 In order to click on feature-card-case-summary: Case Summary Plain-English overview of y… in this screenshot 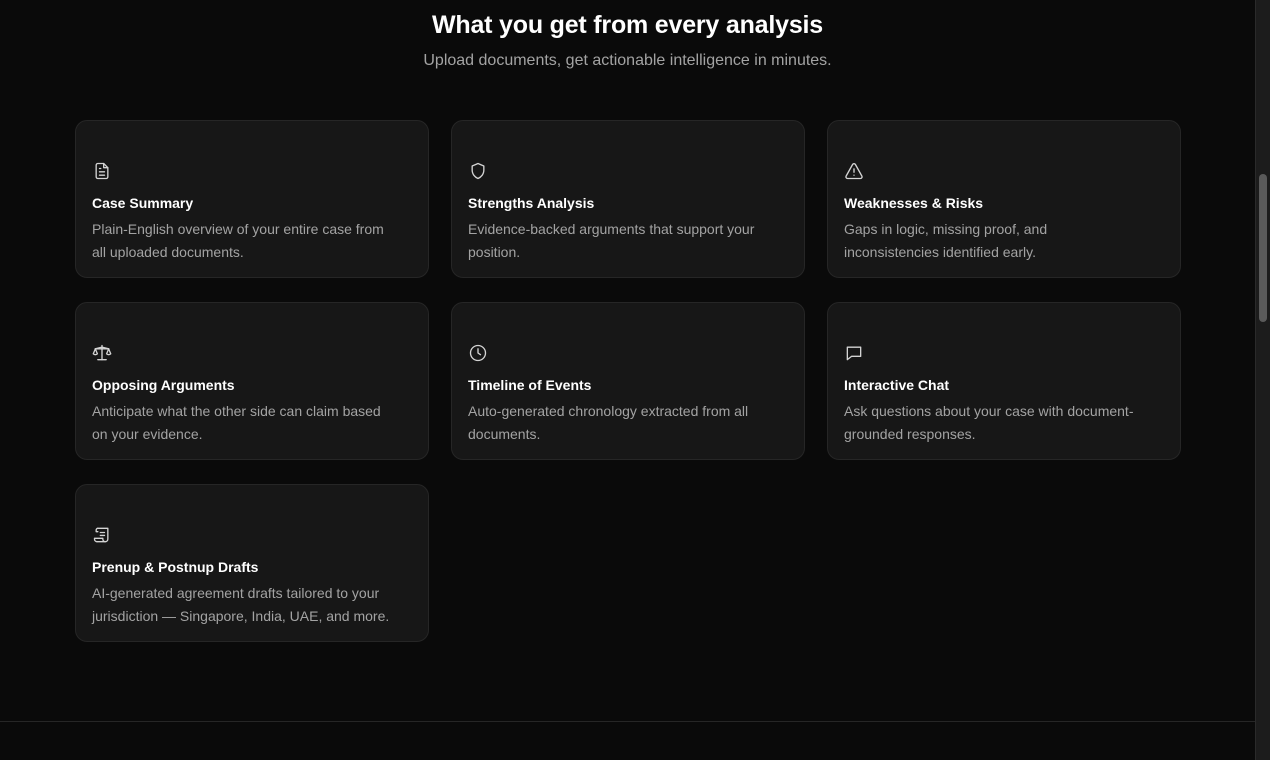, I will do `click(252, 199)`.